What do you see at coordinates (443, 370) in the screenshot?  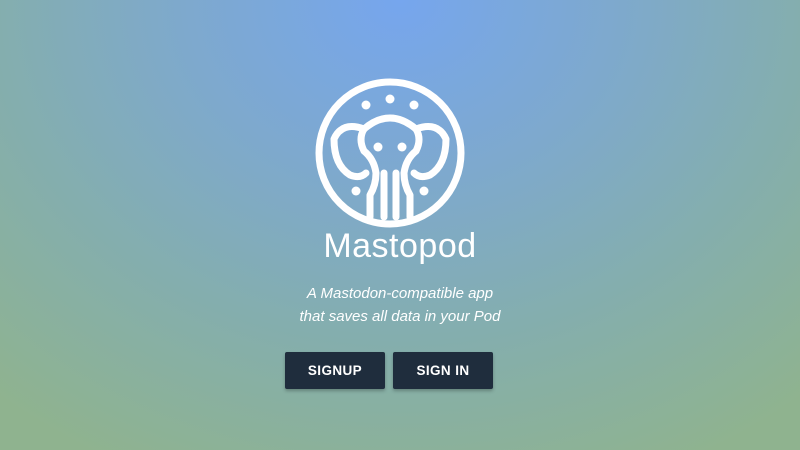 I see `sign-in-button: SIGN IN` at bounding box center [443, 370].